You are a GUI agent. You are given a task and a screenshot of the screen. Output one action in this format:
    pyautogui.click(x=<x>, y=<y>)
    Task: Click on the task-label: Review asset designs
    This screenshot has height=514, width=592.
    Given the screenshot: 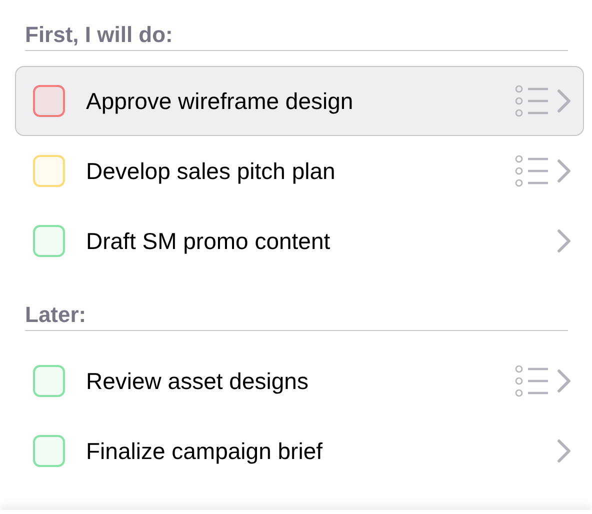 What is the action you would take?
    pyautogui.click(x=198, y=381)
    